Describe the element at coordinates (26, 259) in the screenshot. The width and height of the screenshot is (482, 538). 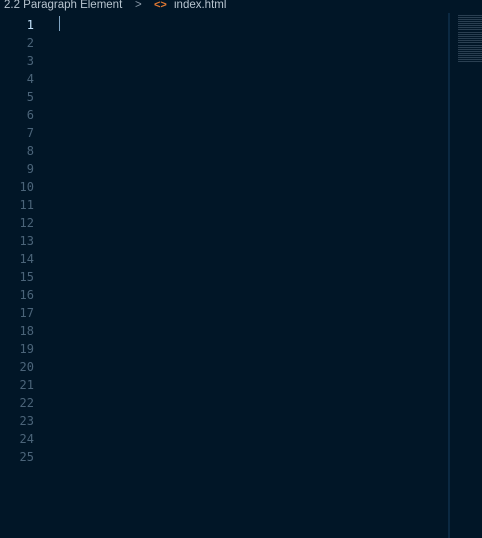
I see `line-number: 14` at that location.